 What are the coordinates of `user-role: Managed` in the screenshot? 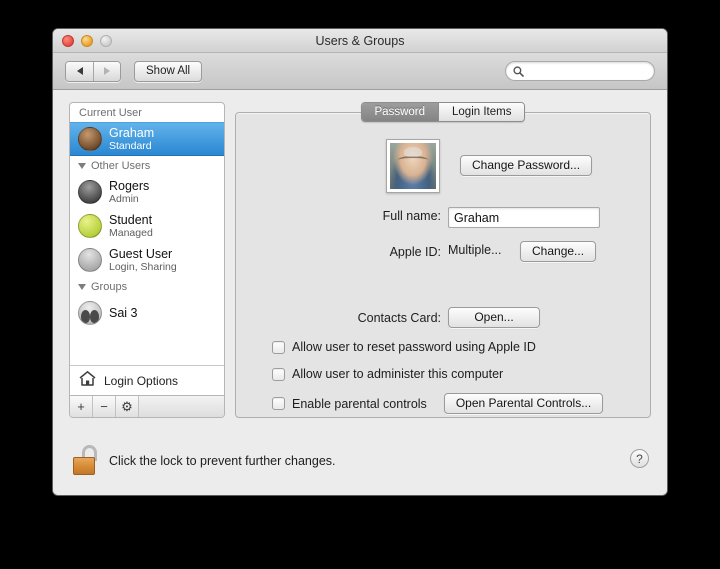 It's located at (131, 233).